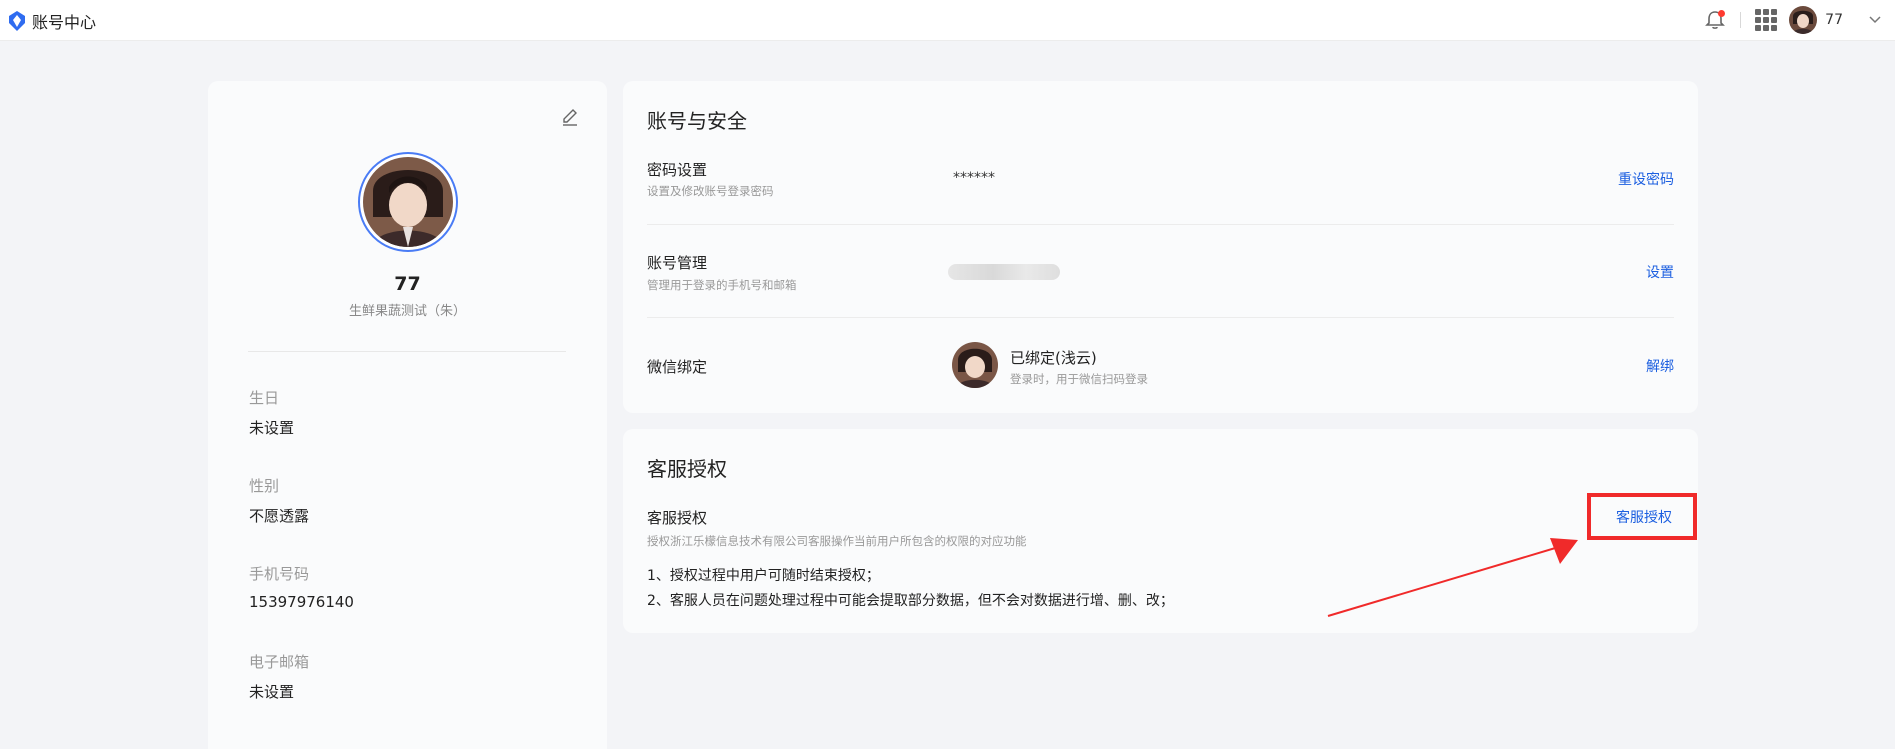 This screenshot has width=1895, height=749. Describe the element at coordinates (1646, 179) in the screenshot. I see `reset-password-link: 重设密码` at that location.